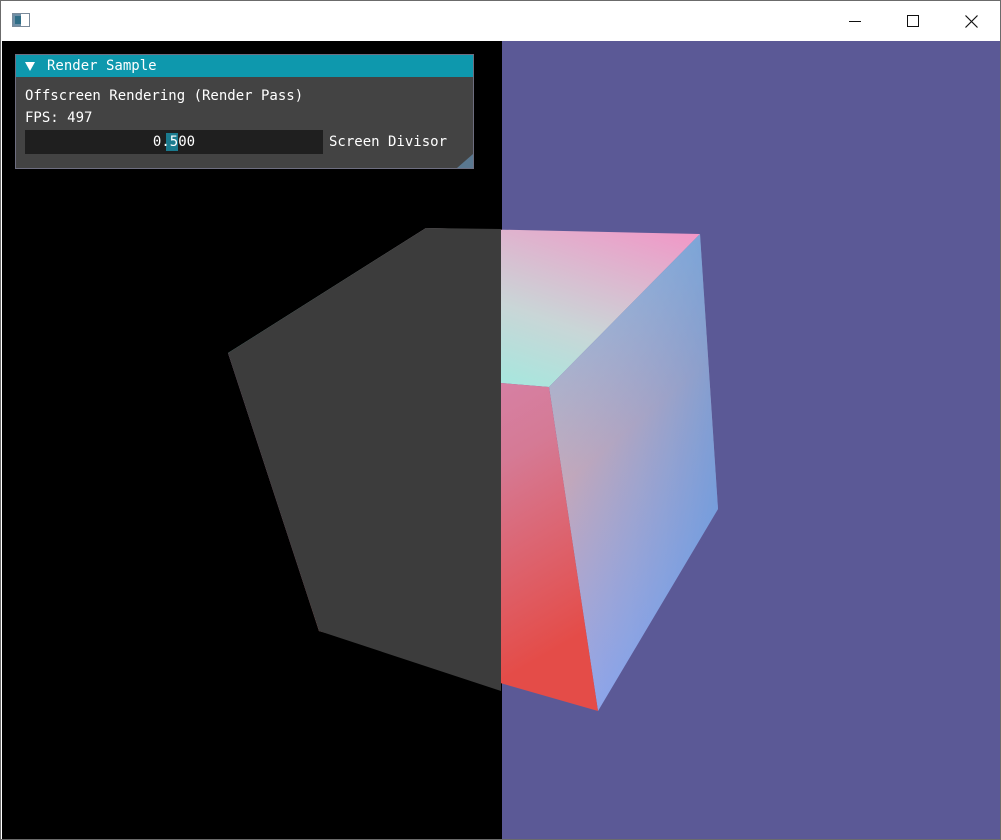 Image resolution: width=1001 pixels, height=840 pixels. I want to click on panel-title: Render Sample, so click(102, 66).